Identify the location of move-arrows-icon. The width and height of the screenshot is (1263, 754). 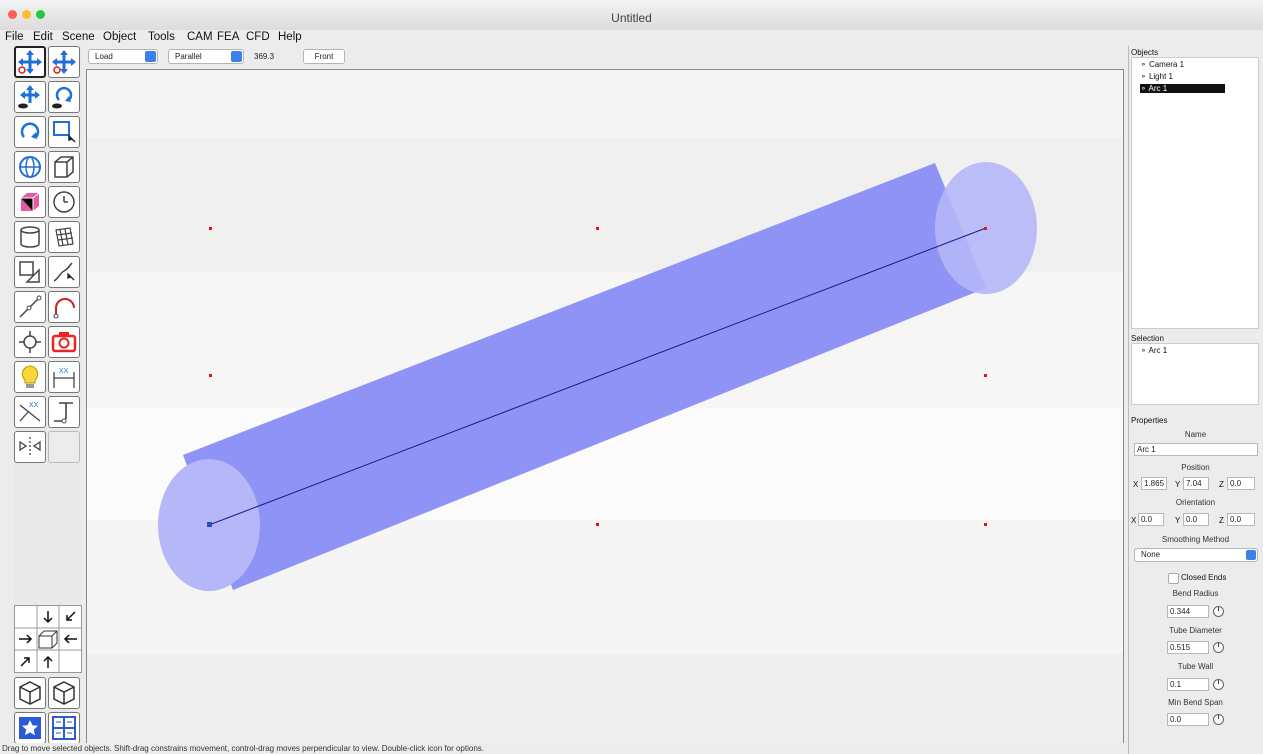
(64, 62).